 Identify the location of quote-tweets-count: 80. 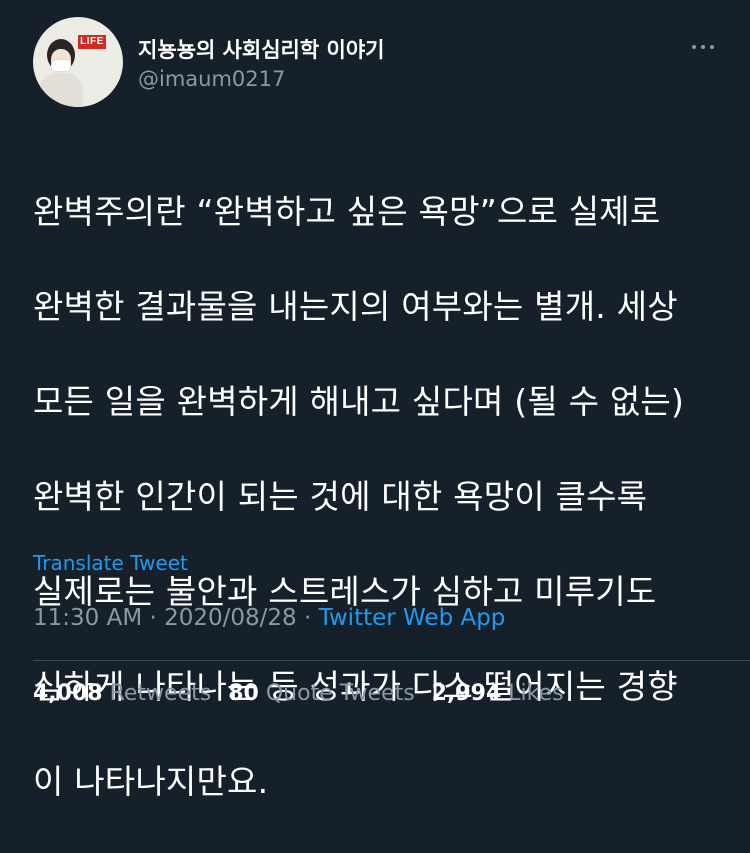
(243, 693).